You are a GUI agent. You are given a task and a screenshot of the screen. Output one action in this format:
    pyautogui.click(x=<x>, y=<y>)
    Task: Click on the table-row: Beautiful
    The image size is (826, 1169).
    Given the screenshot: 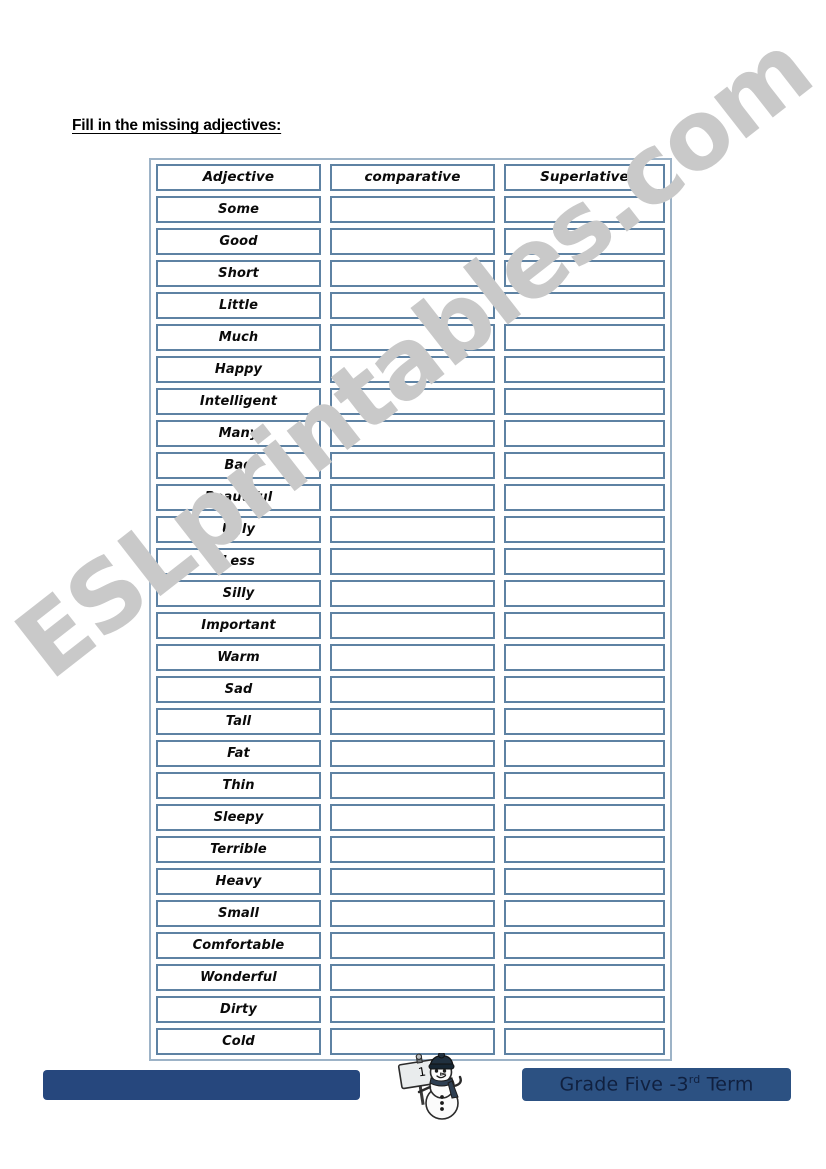 What is the action you would take?
    pyautogui.click(x=410, y=497)
    